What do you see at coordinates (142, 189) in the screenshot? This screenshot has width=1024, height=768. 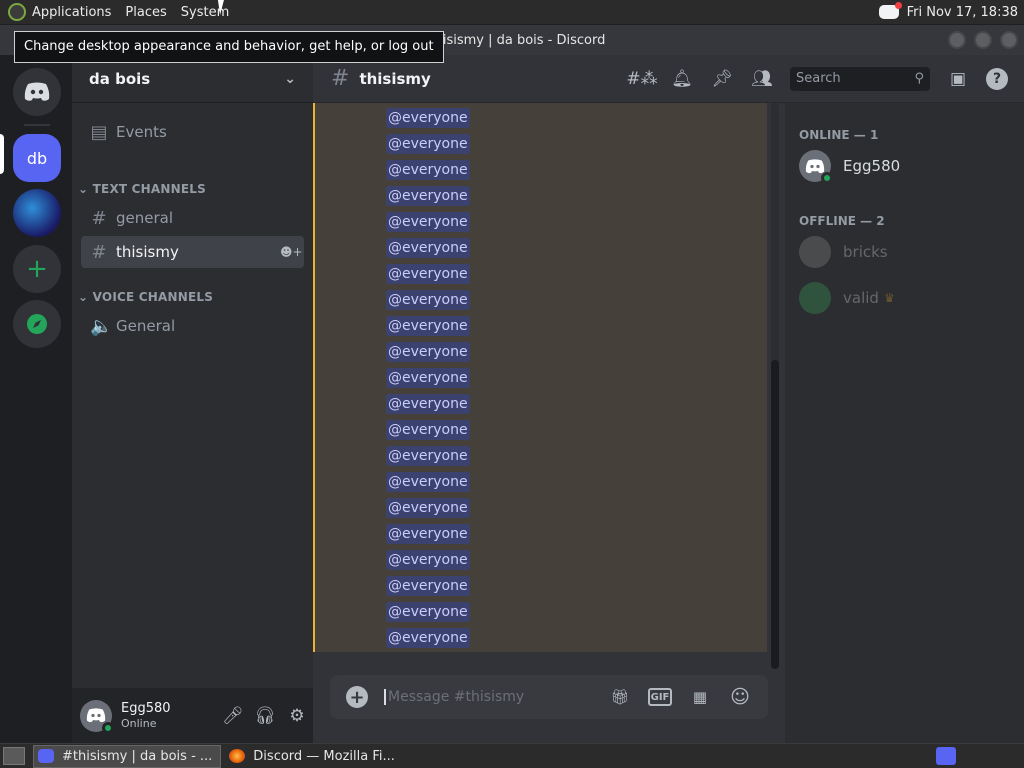 I see `category-text-channels: ⌄ TEXT CHANNELS` at bounding box center [142, 189].